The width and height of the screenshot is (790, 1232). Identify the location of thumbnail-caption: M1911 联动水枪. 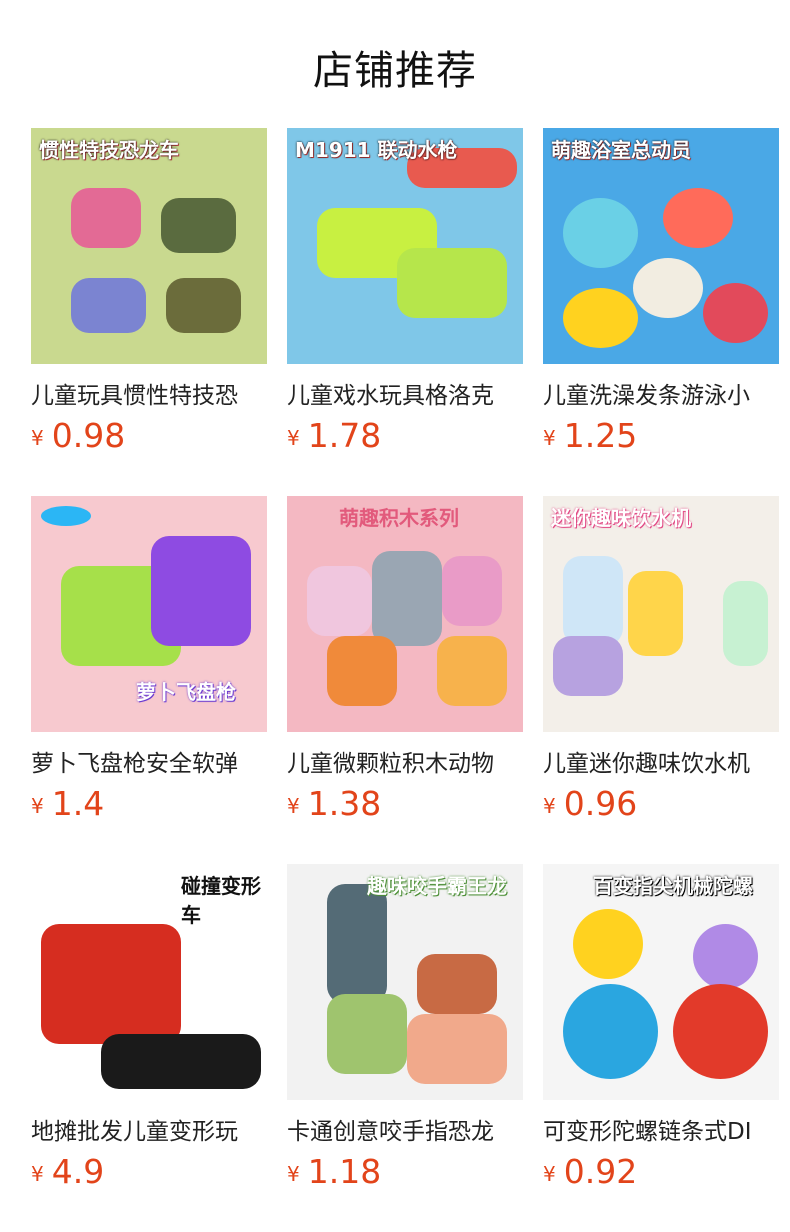
(376, 150).